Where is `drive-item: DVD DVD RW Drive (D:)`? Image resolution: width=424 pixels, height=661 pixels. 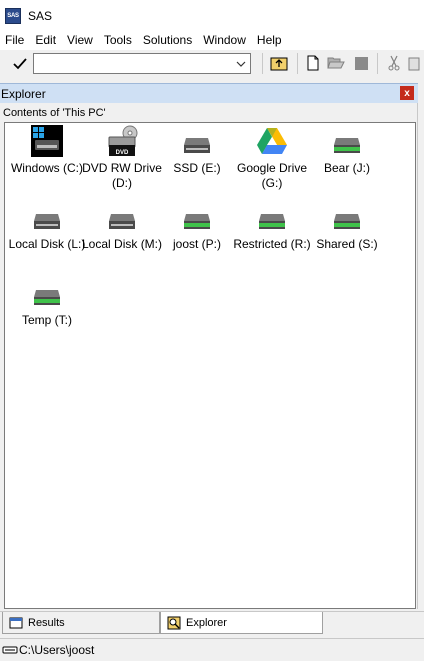 drive-item: DVD DVD RW Drive (D:) is located at coordinates (122, 158).